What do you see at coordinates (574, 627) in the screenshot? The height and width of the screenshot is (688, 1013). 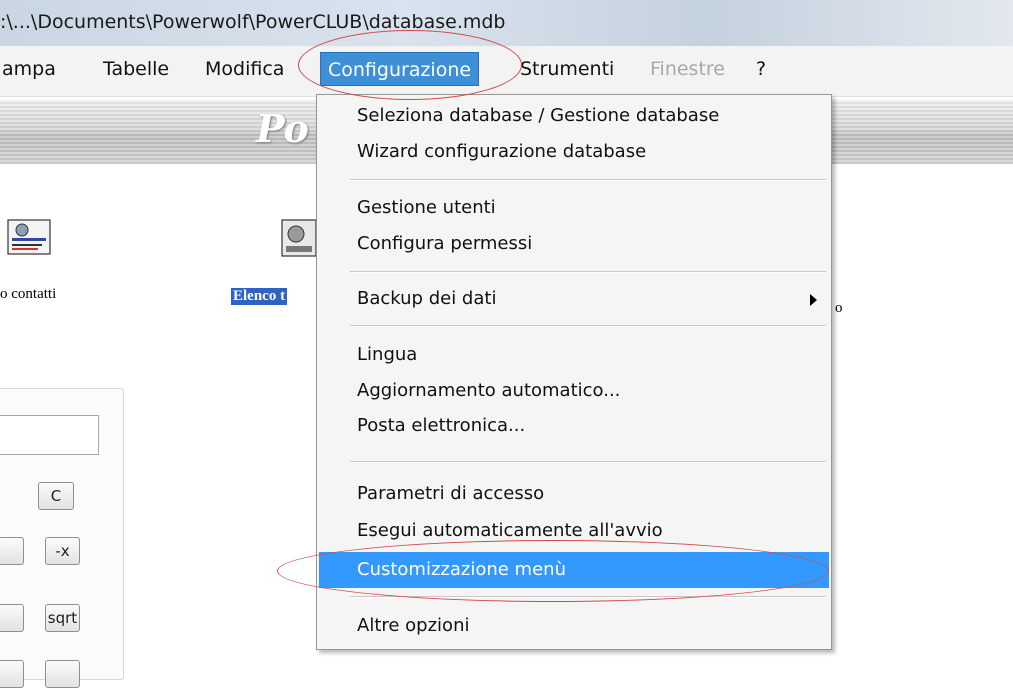 I see `menu-item-altre-opzioni: Altre opzioni` at bounding box center [574, 627].